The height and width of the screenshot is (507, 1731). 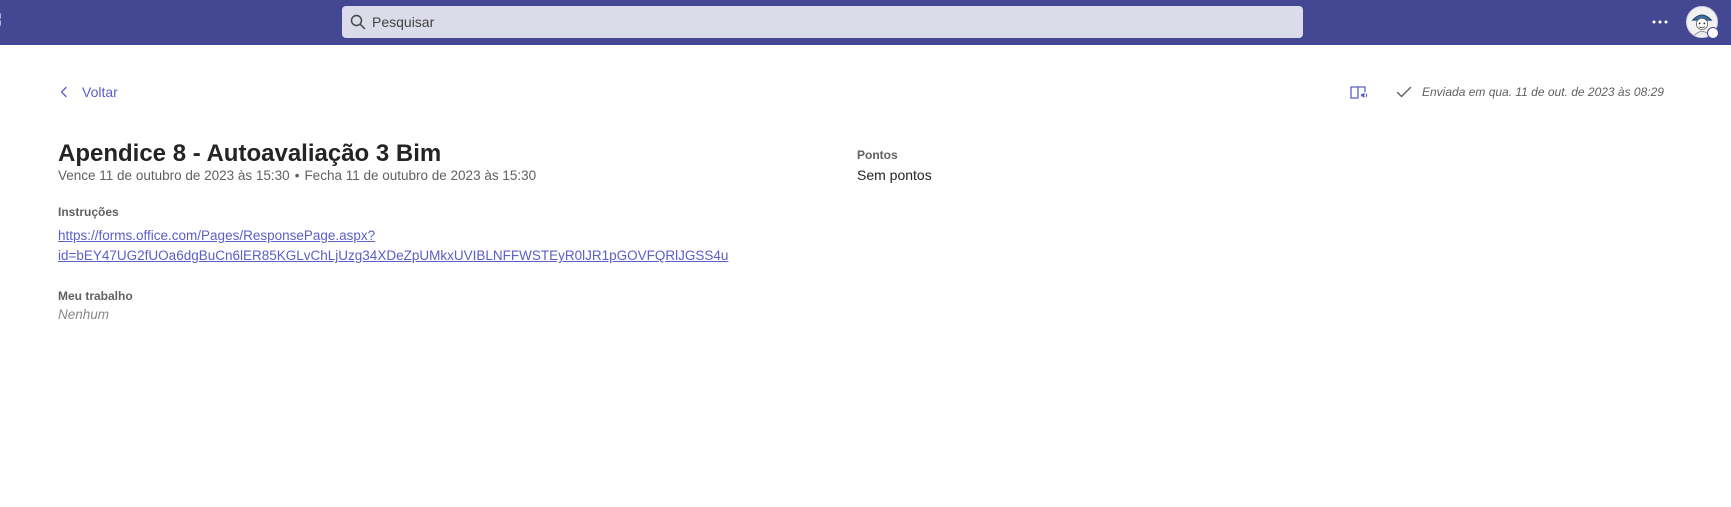 What do you see at coordinates (84, 314) in the screenshot?
I see `my-work-value: Nenhum` at bounding box center [84, 314].